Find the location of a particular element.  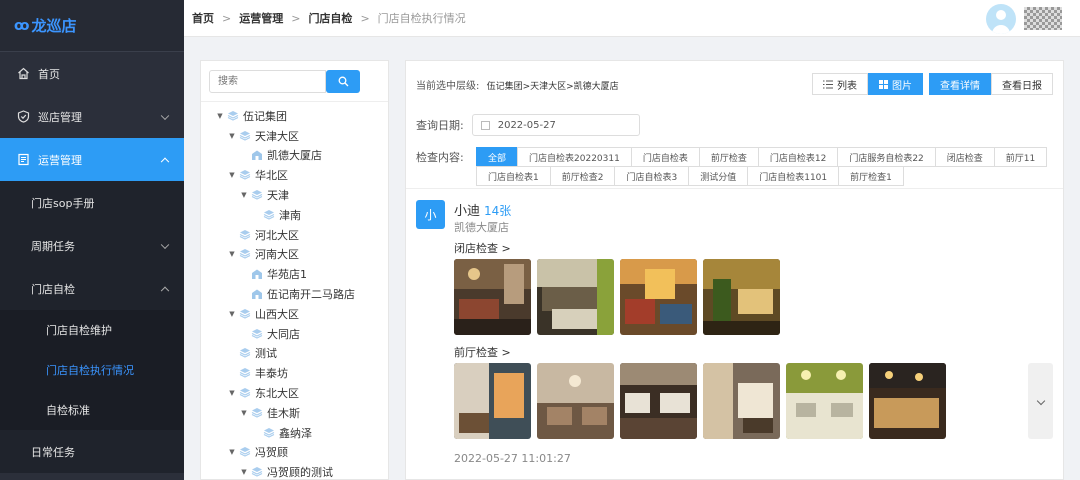

filter-tag: 门店自检表1 is located at coordinates (513, 176).